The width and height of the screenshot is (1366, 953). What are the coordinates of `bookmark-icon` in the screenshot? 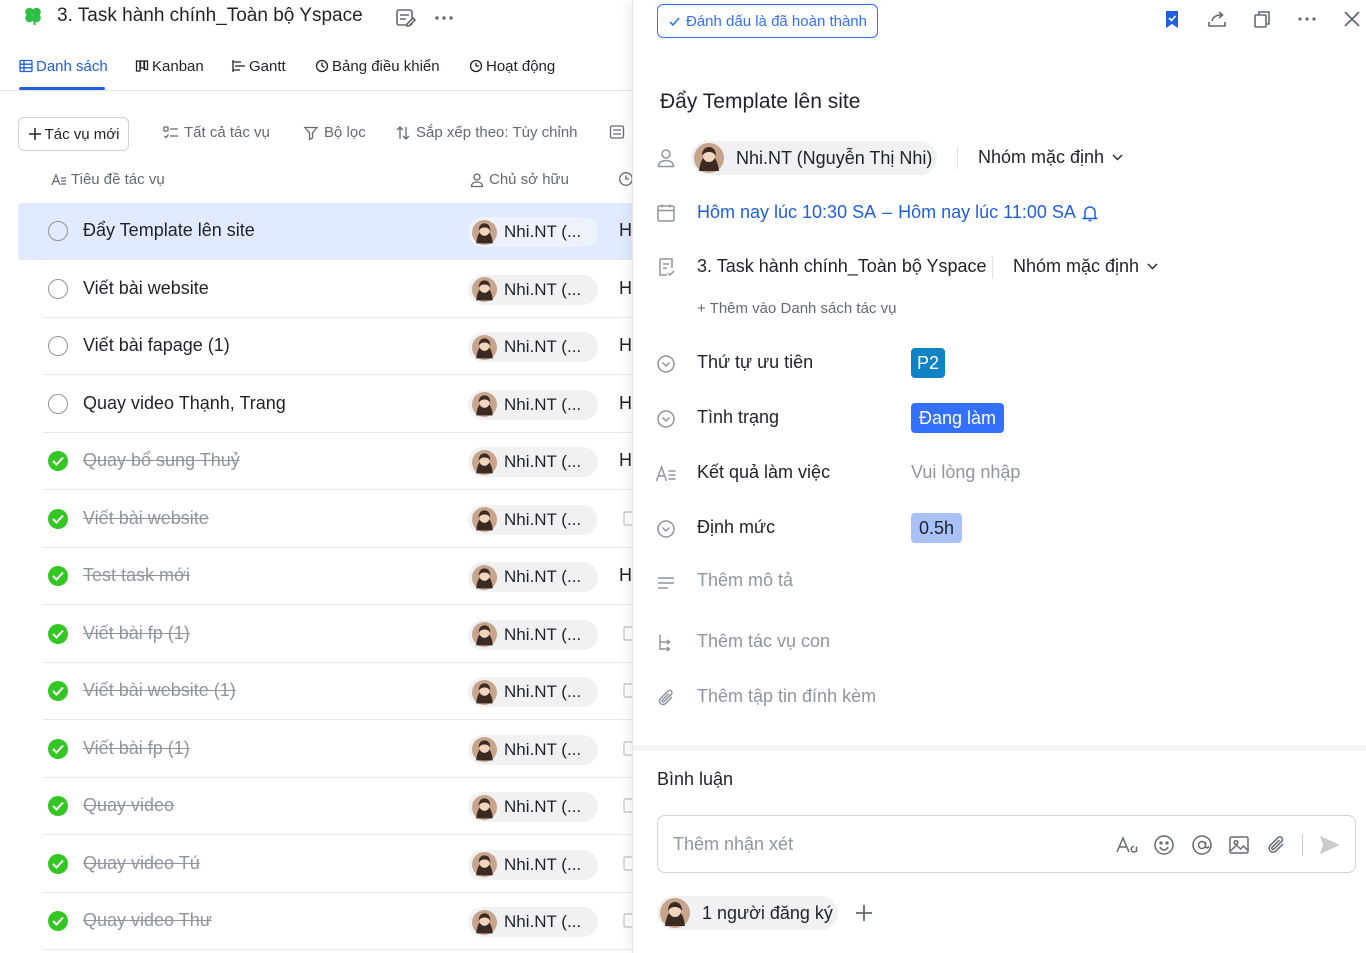 It's located at (1172, 19).